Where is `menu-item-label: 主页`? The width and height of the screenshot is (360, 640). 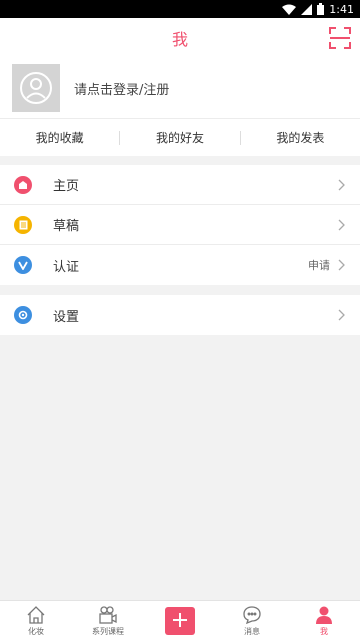 menu-item-label: 主页 is located at coordinates (66, 186).